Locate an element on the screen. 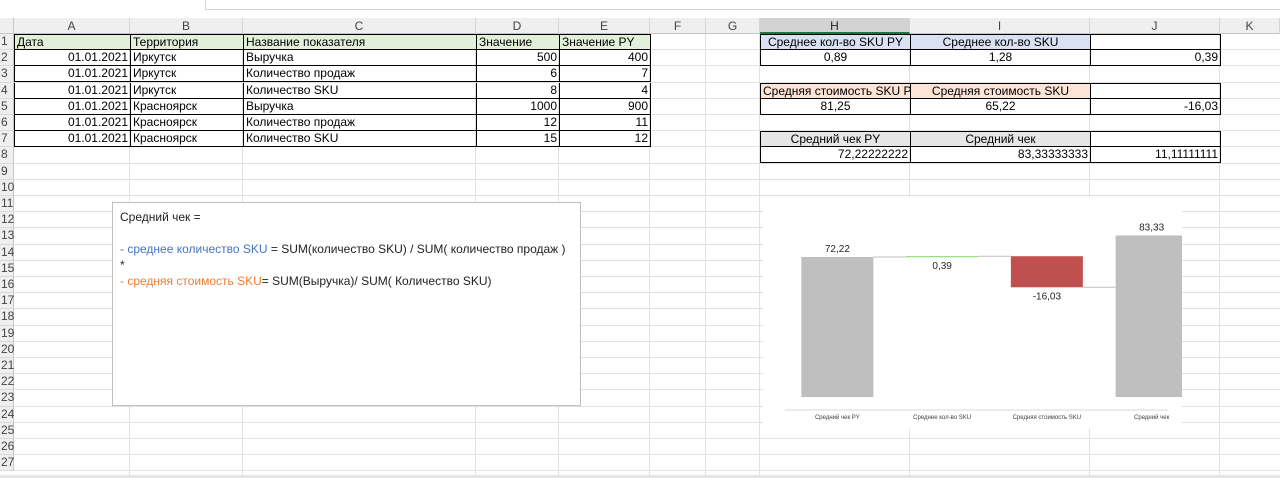  column-header-f: F is located at coordinates (678, 26).